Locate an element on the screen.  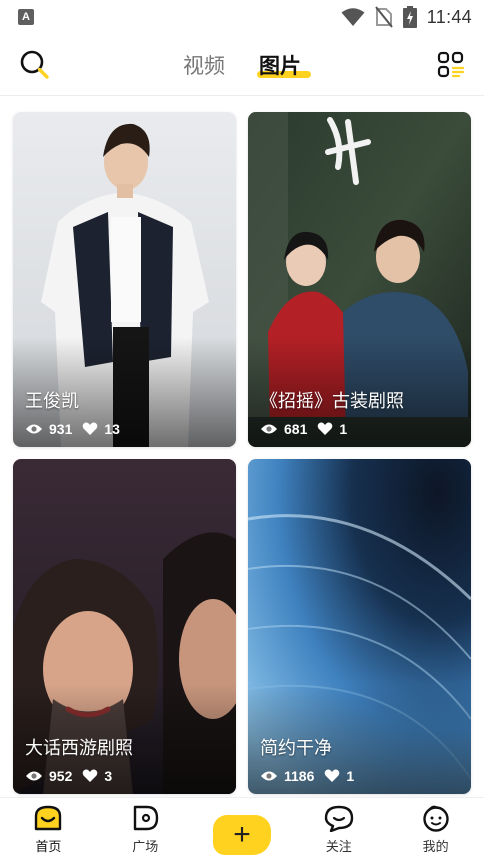
card-title: 简约干净 is located at coordinates (296, 748).